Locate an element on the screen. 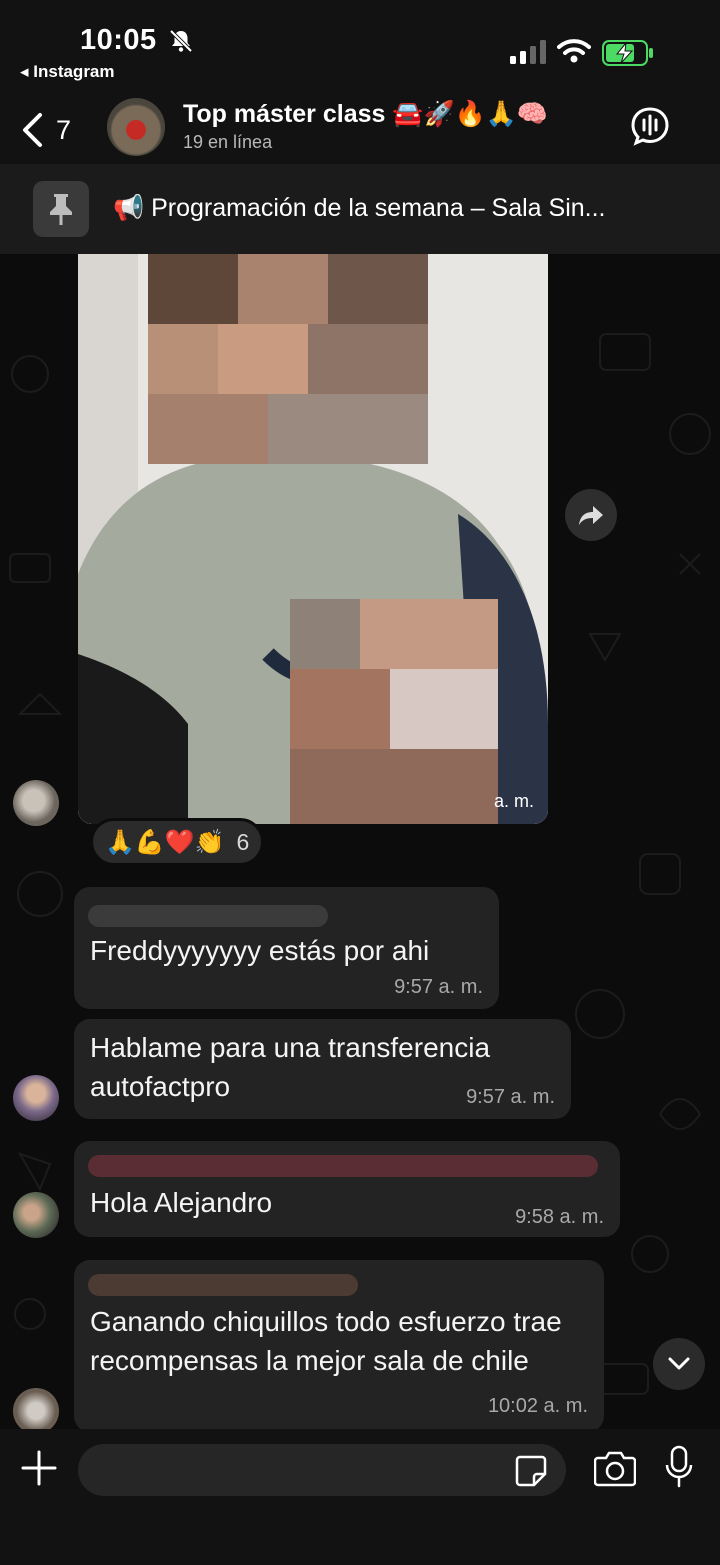  pin-button is located at coordinates (61, 209).